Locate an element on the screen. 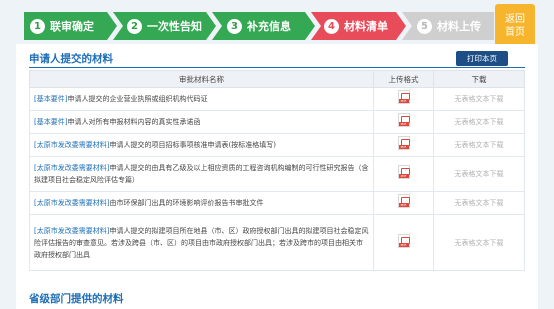  step-label: 材料清单 is located at coordinates (366, 26).